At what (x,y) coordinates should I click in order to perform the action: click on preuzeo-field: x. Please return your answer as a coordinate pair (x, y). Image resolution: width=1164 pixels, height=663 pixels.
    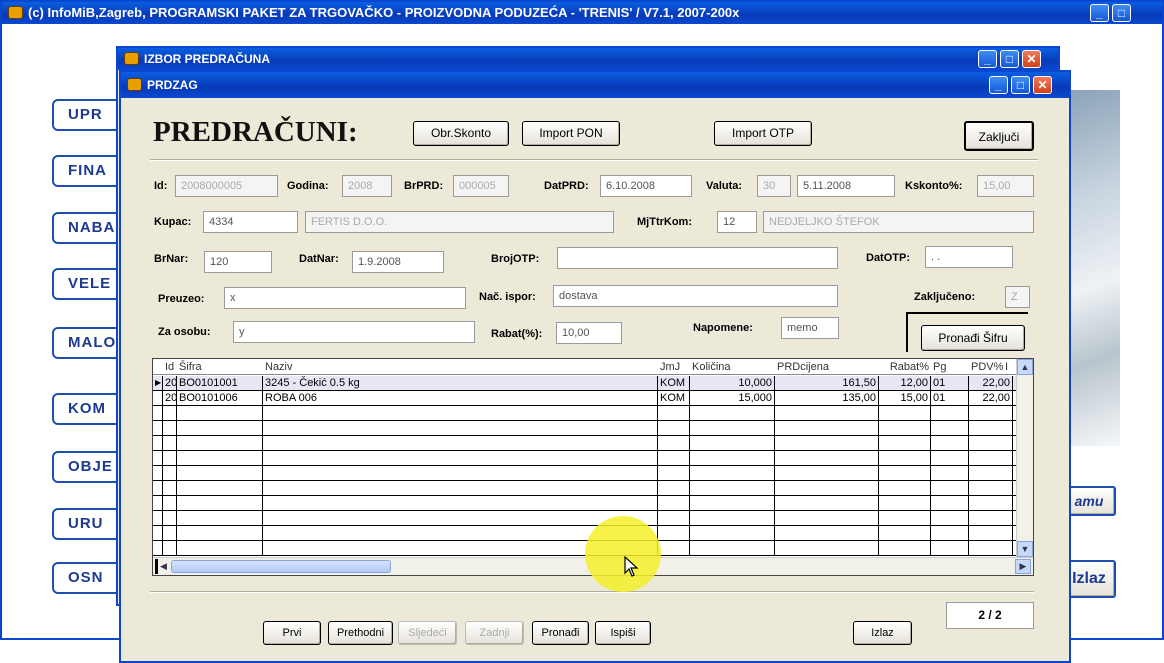
    Looking at the image, I should click on (345, 298).